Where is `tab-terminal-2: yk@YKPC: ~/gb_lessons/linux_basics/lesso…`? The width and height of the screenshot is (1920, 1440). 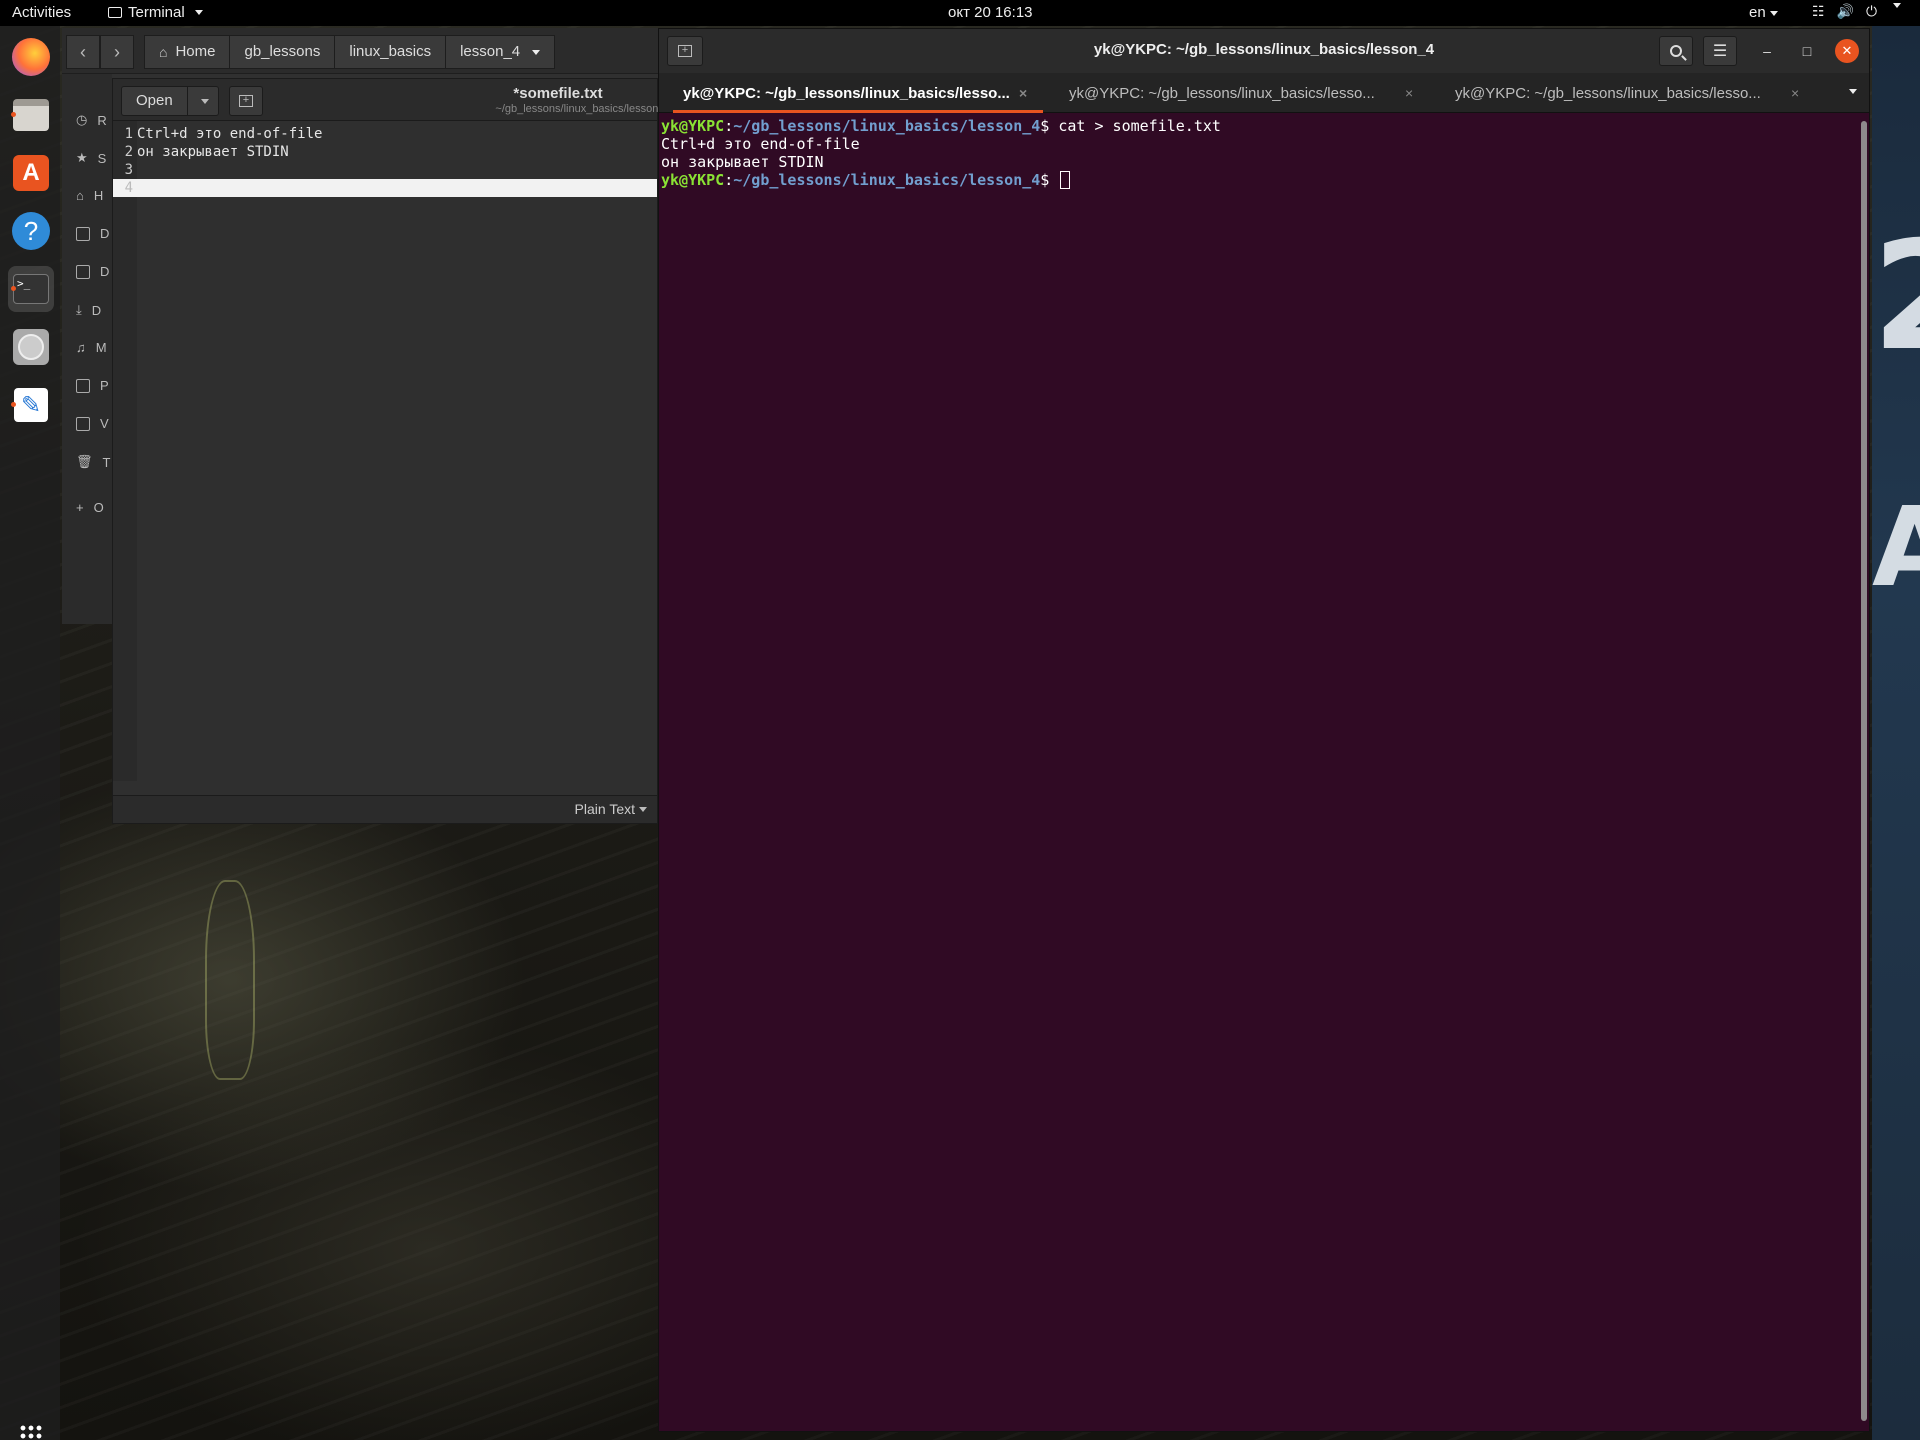
tab-terminal-2: yk@YKPC: ~/gb_lessons/linux_basics/lesso… is located at coordinates (1238, 93).